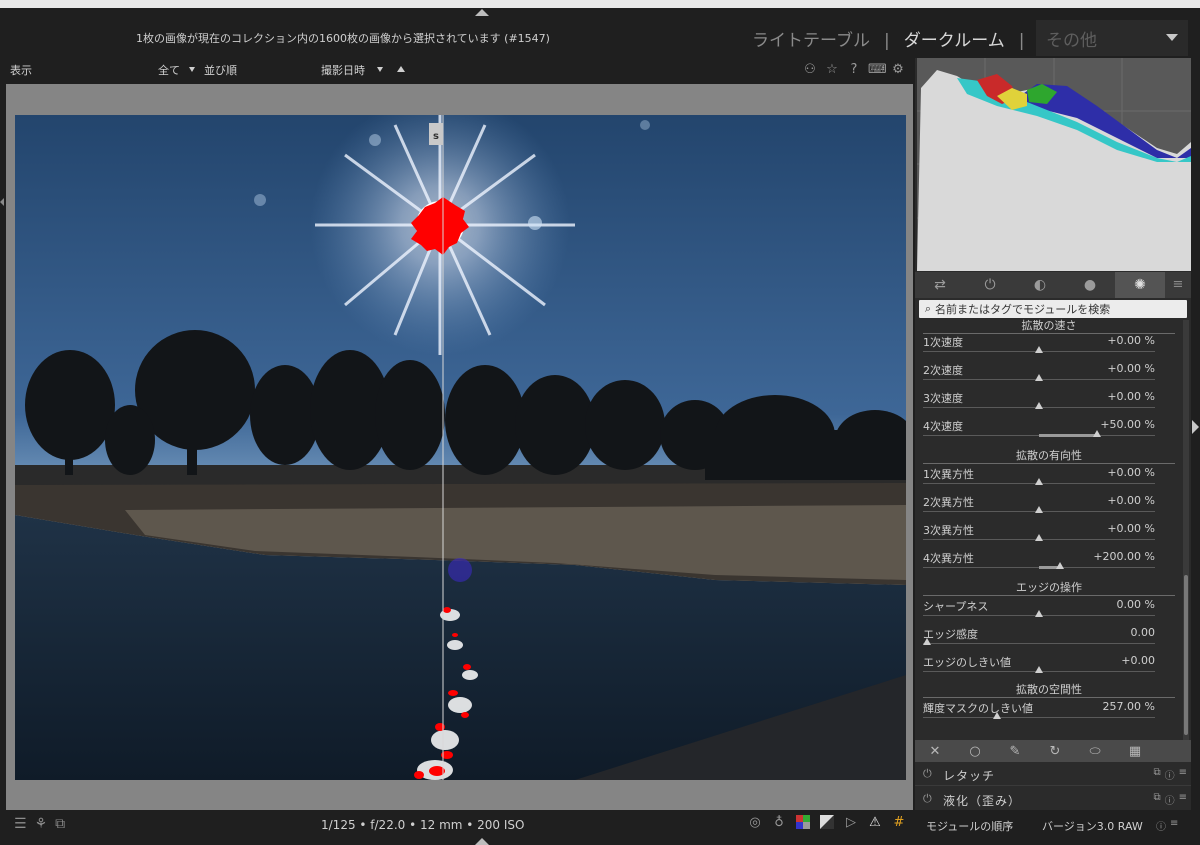 The image size is (1200, 845). I want to click on styles-icon: ⚘, so click(41, 824).